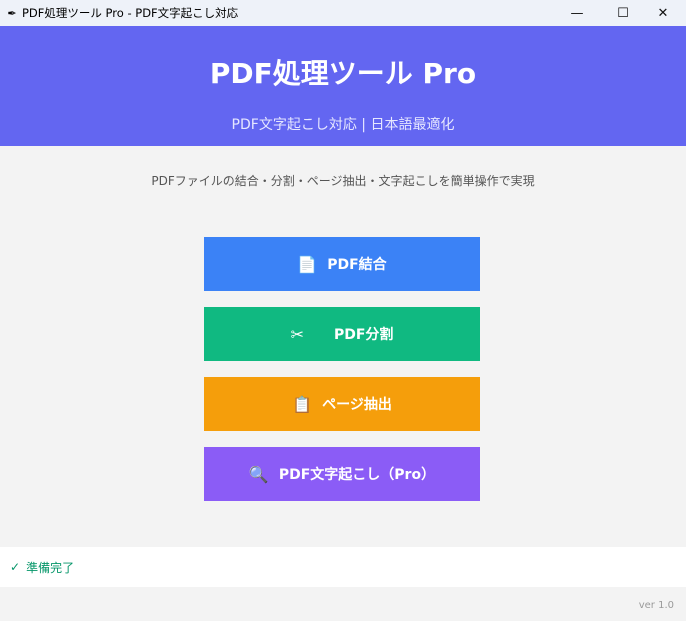 This screenshot has height=621, width=686. What do you see at coordinates (663, 13) in the screenshot?
I see `close-button: ✕` at bounding box center [663, 13].